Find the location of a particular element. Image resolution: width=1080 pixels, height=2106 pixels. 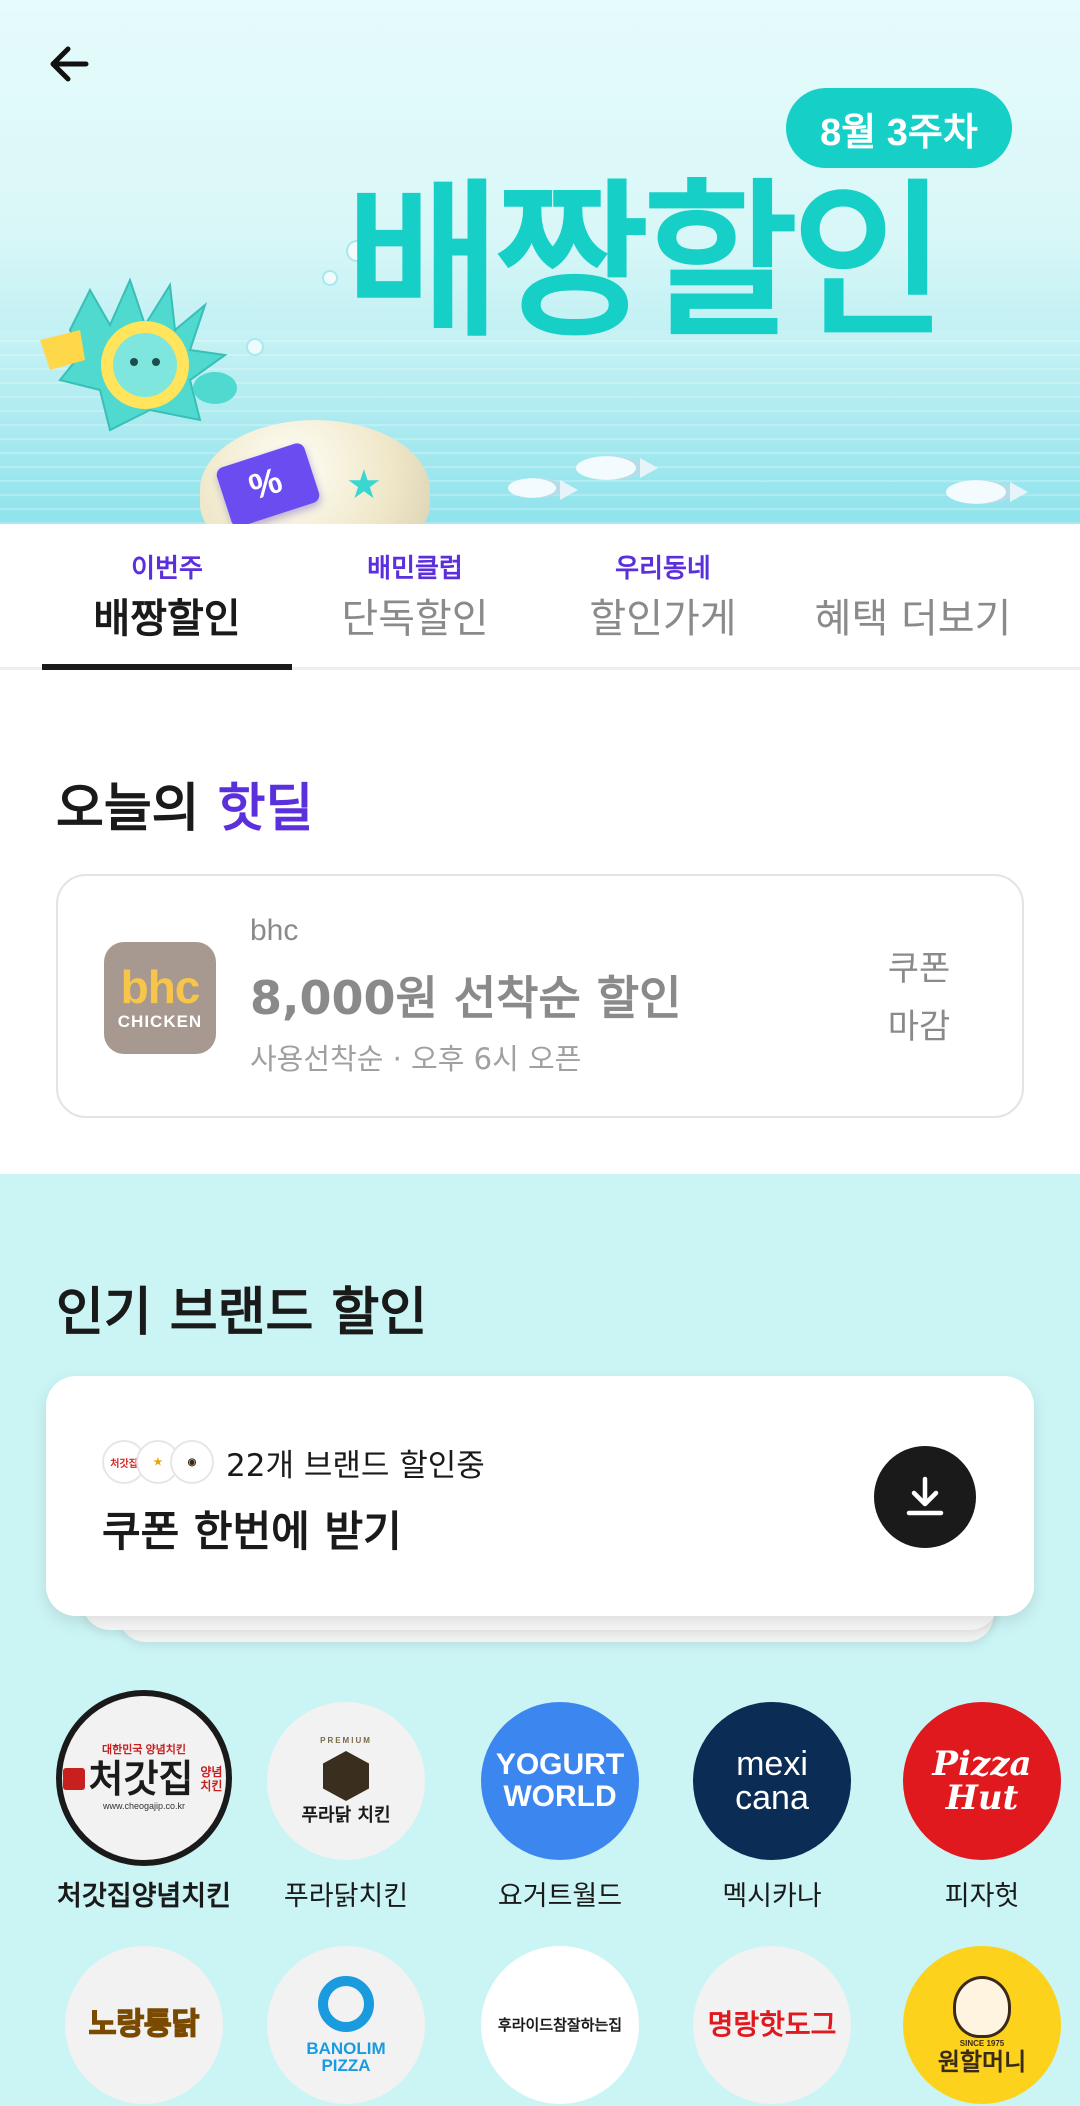

logo-tagline: PREMIUM is located at coordinates (346, 1740).